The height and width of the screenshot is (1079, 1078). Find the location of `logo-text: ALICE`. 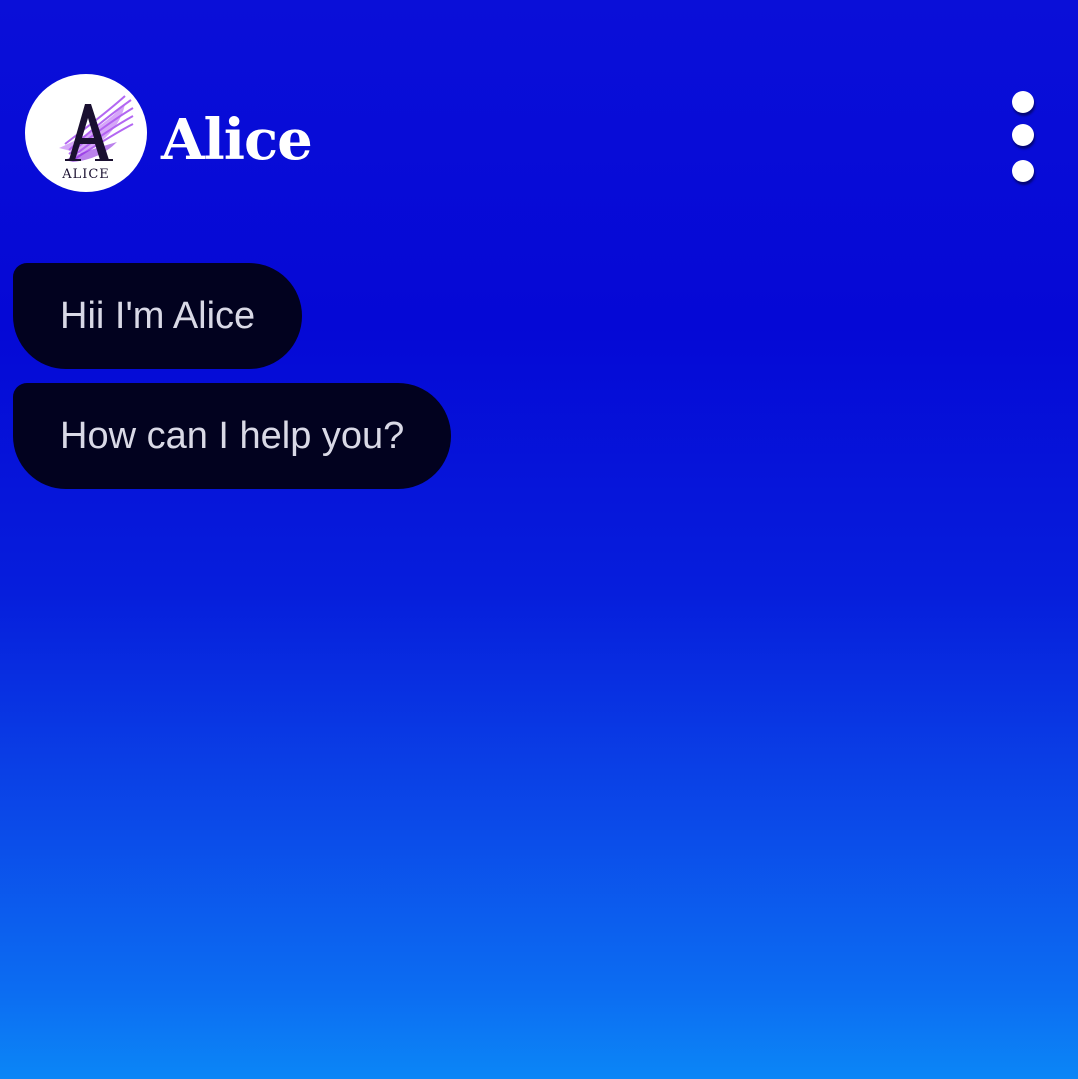

logo-text: ALICE is located at coordinates (85, 174).